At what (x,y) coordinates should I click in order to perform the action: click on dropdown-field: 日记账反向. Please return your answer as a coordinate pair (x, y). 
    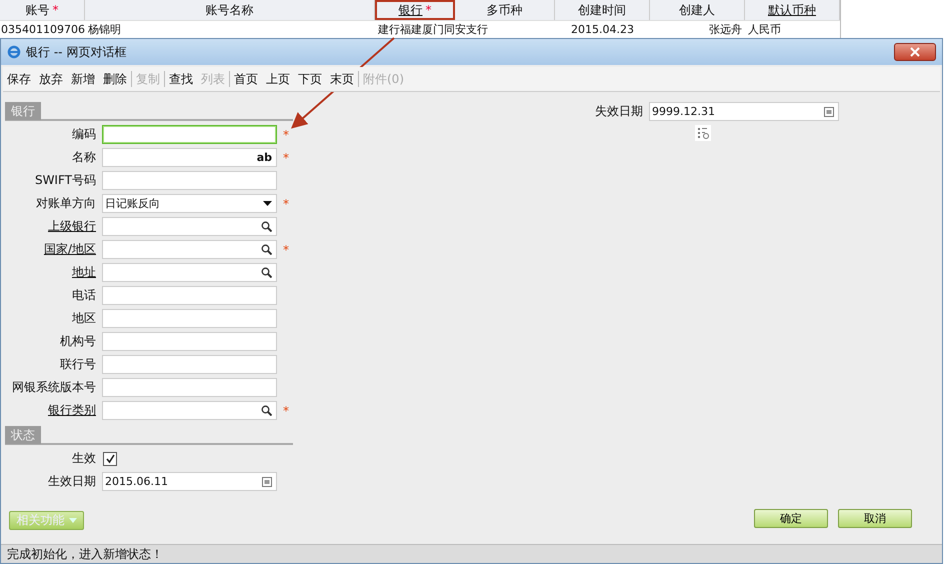
    Looking at the image, I should click on (189, 203).